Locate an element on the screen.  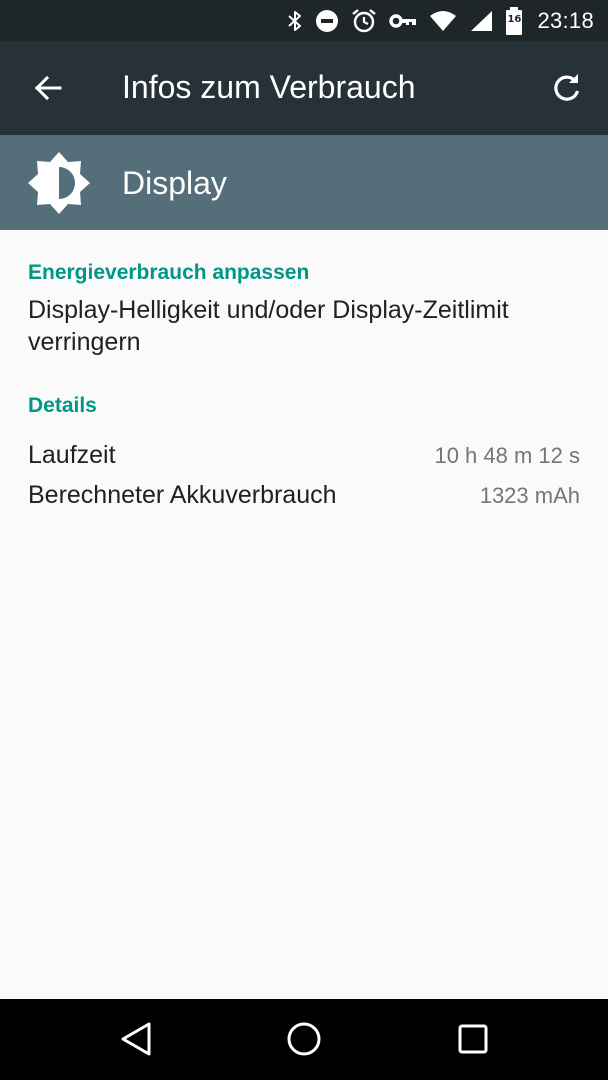
back-button is located at coordinates (48, 88).